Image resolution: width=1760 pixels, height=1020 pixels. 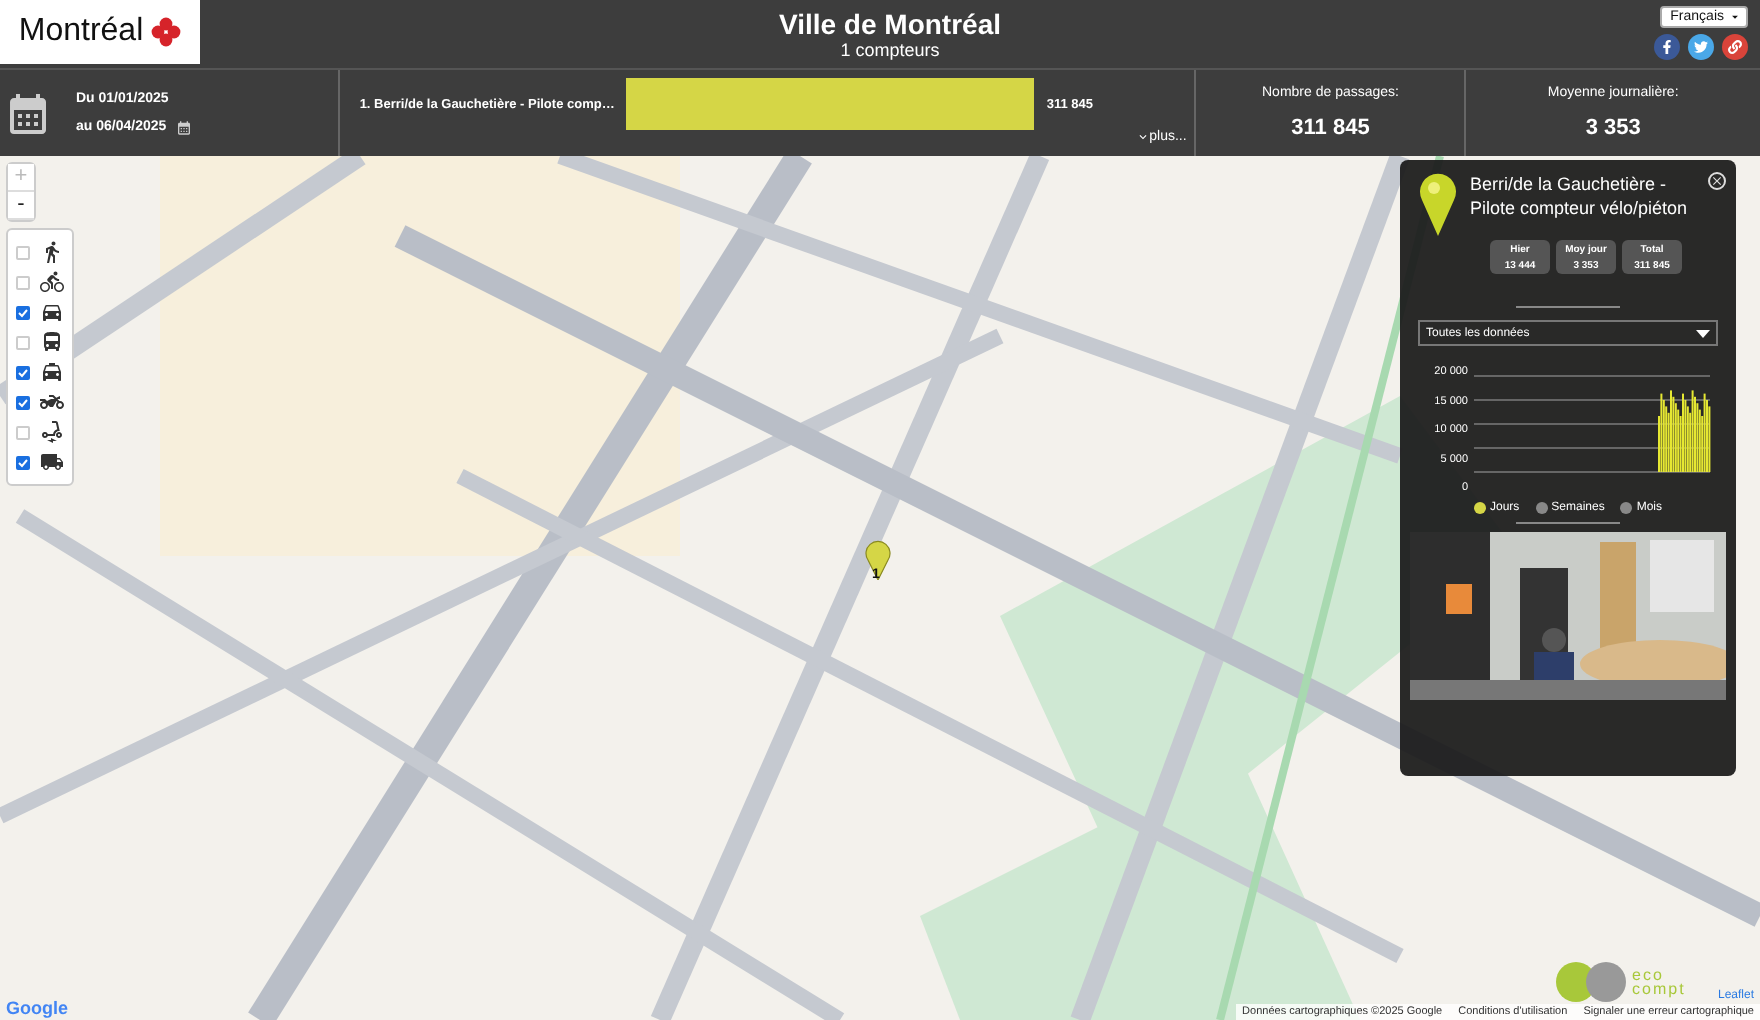 What do you see at coordinates (890, 50) in the screenshot?
I see `counter-count: 1 compteurs` at bounding box center [890, 50].